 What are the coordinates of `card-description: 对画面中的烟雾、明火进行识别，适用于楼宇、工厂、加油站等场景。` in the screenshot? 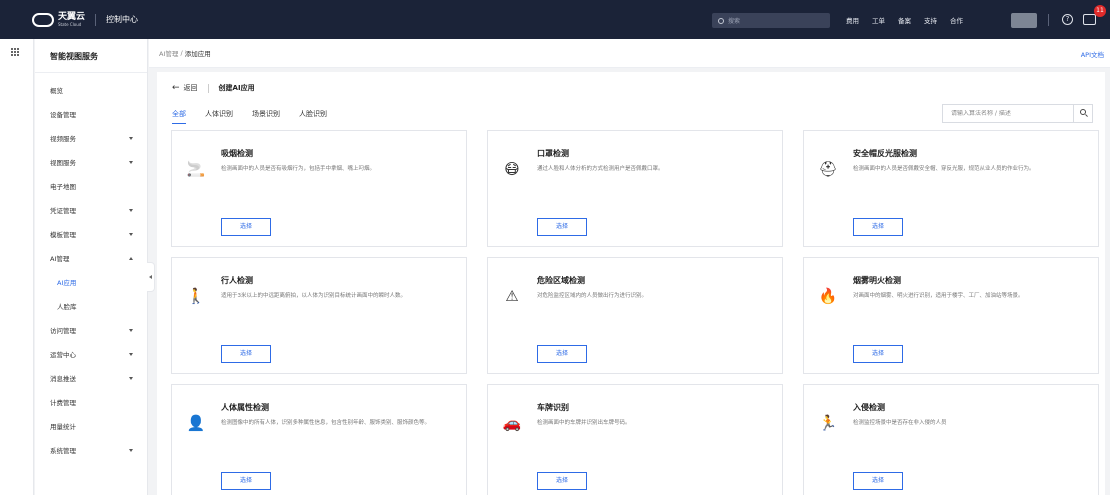 It's located at (938, 296).